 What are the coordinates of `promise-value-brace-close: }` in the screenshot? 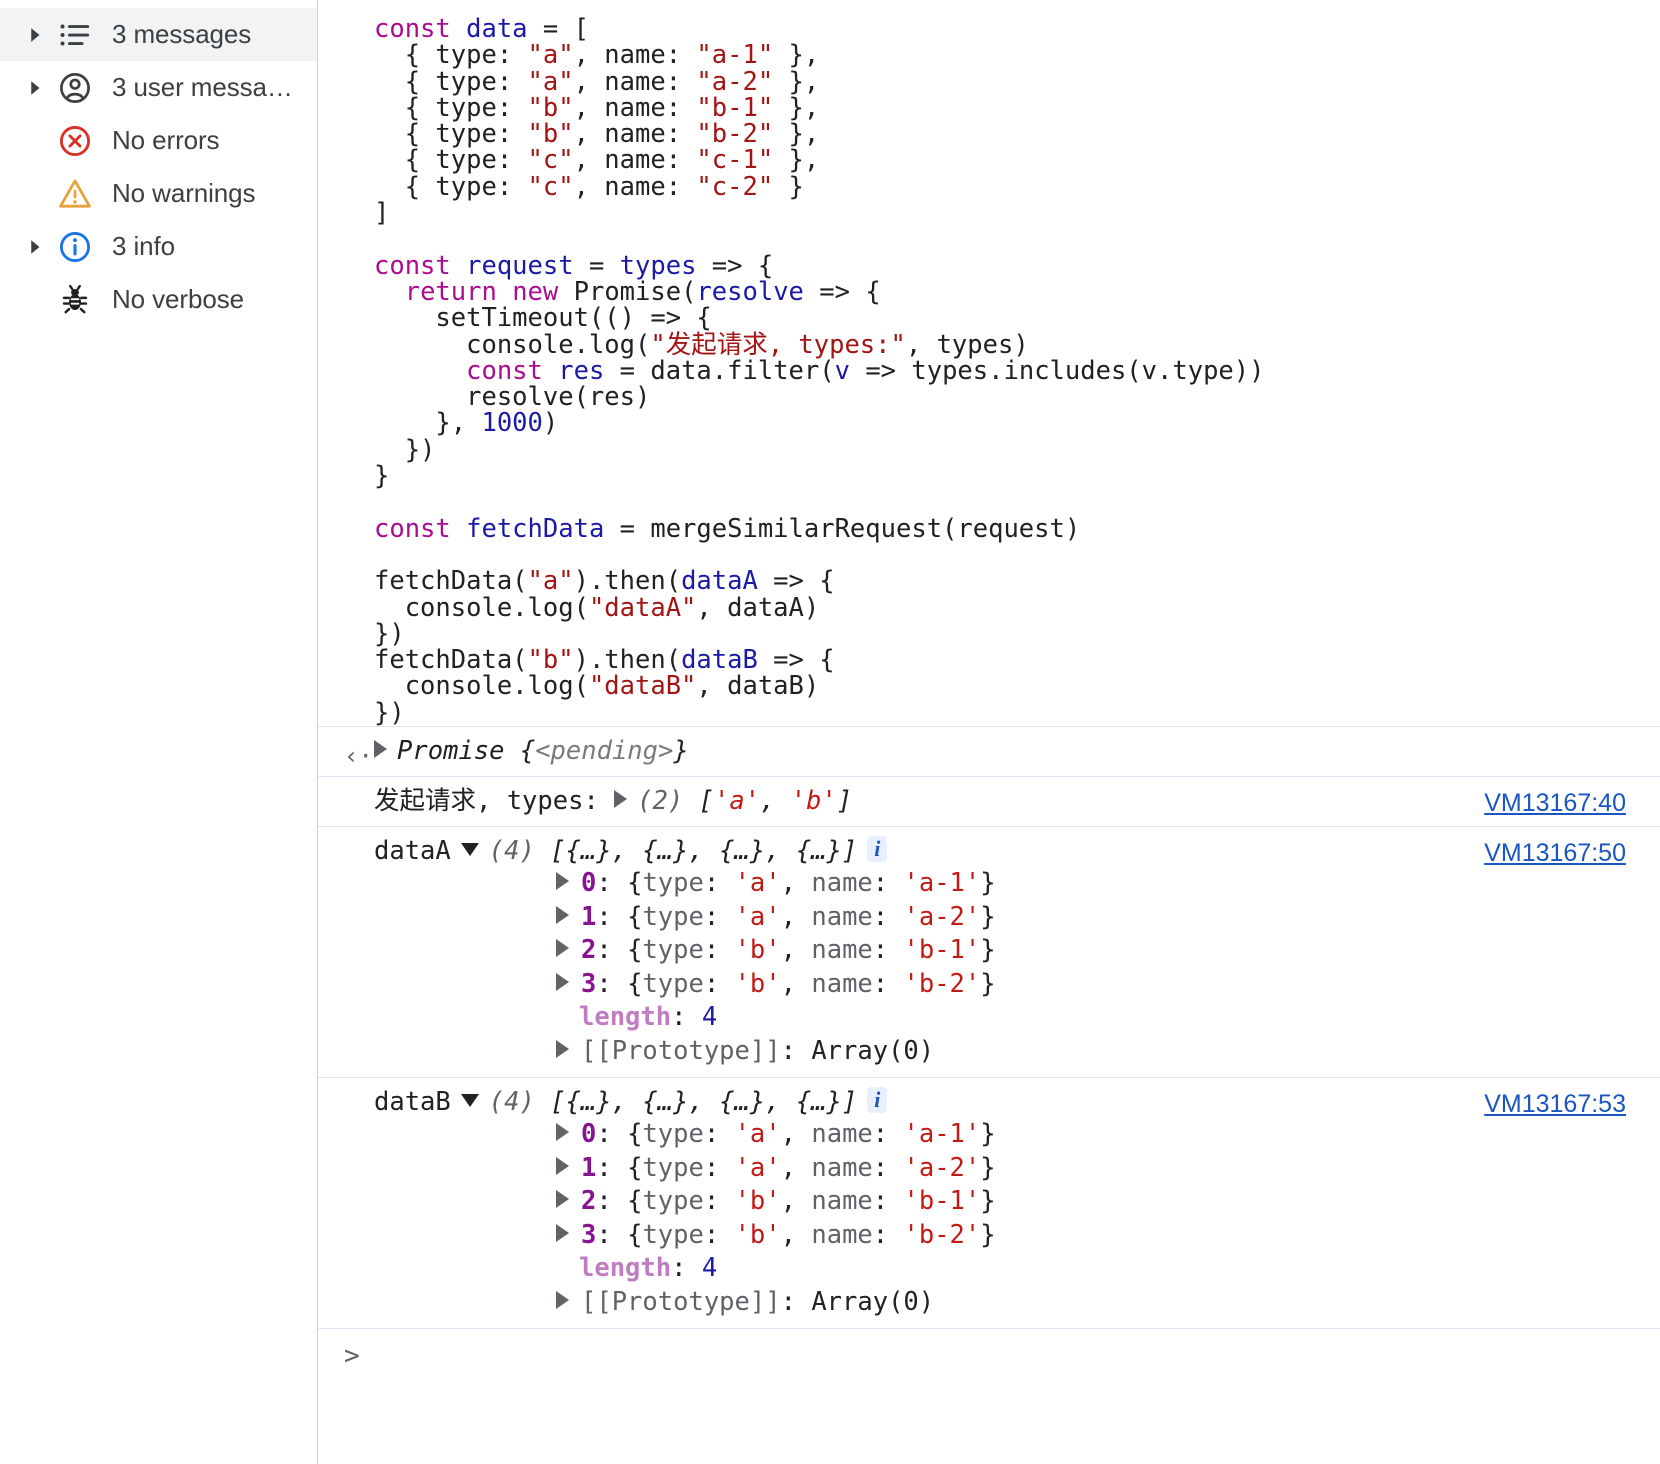 It's located at (681, 751).